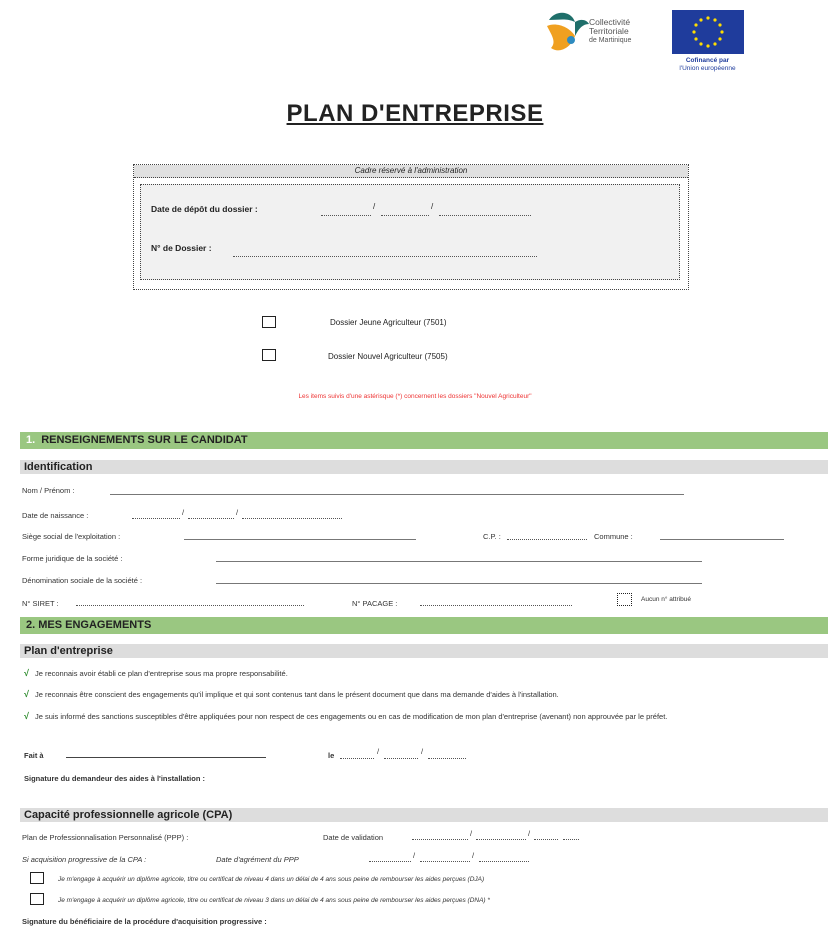 This screenshot has height=931, width=830. Describe the element at coordinates (411, 171) in the screenshot. I see `admin-frame-title: Cadre réservé à l'administration` at that location.